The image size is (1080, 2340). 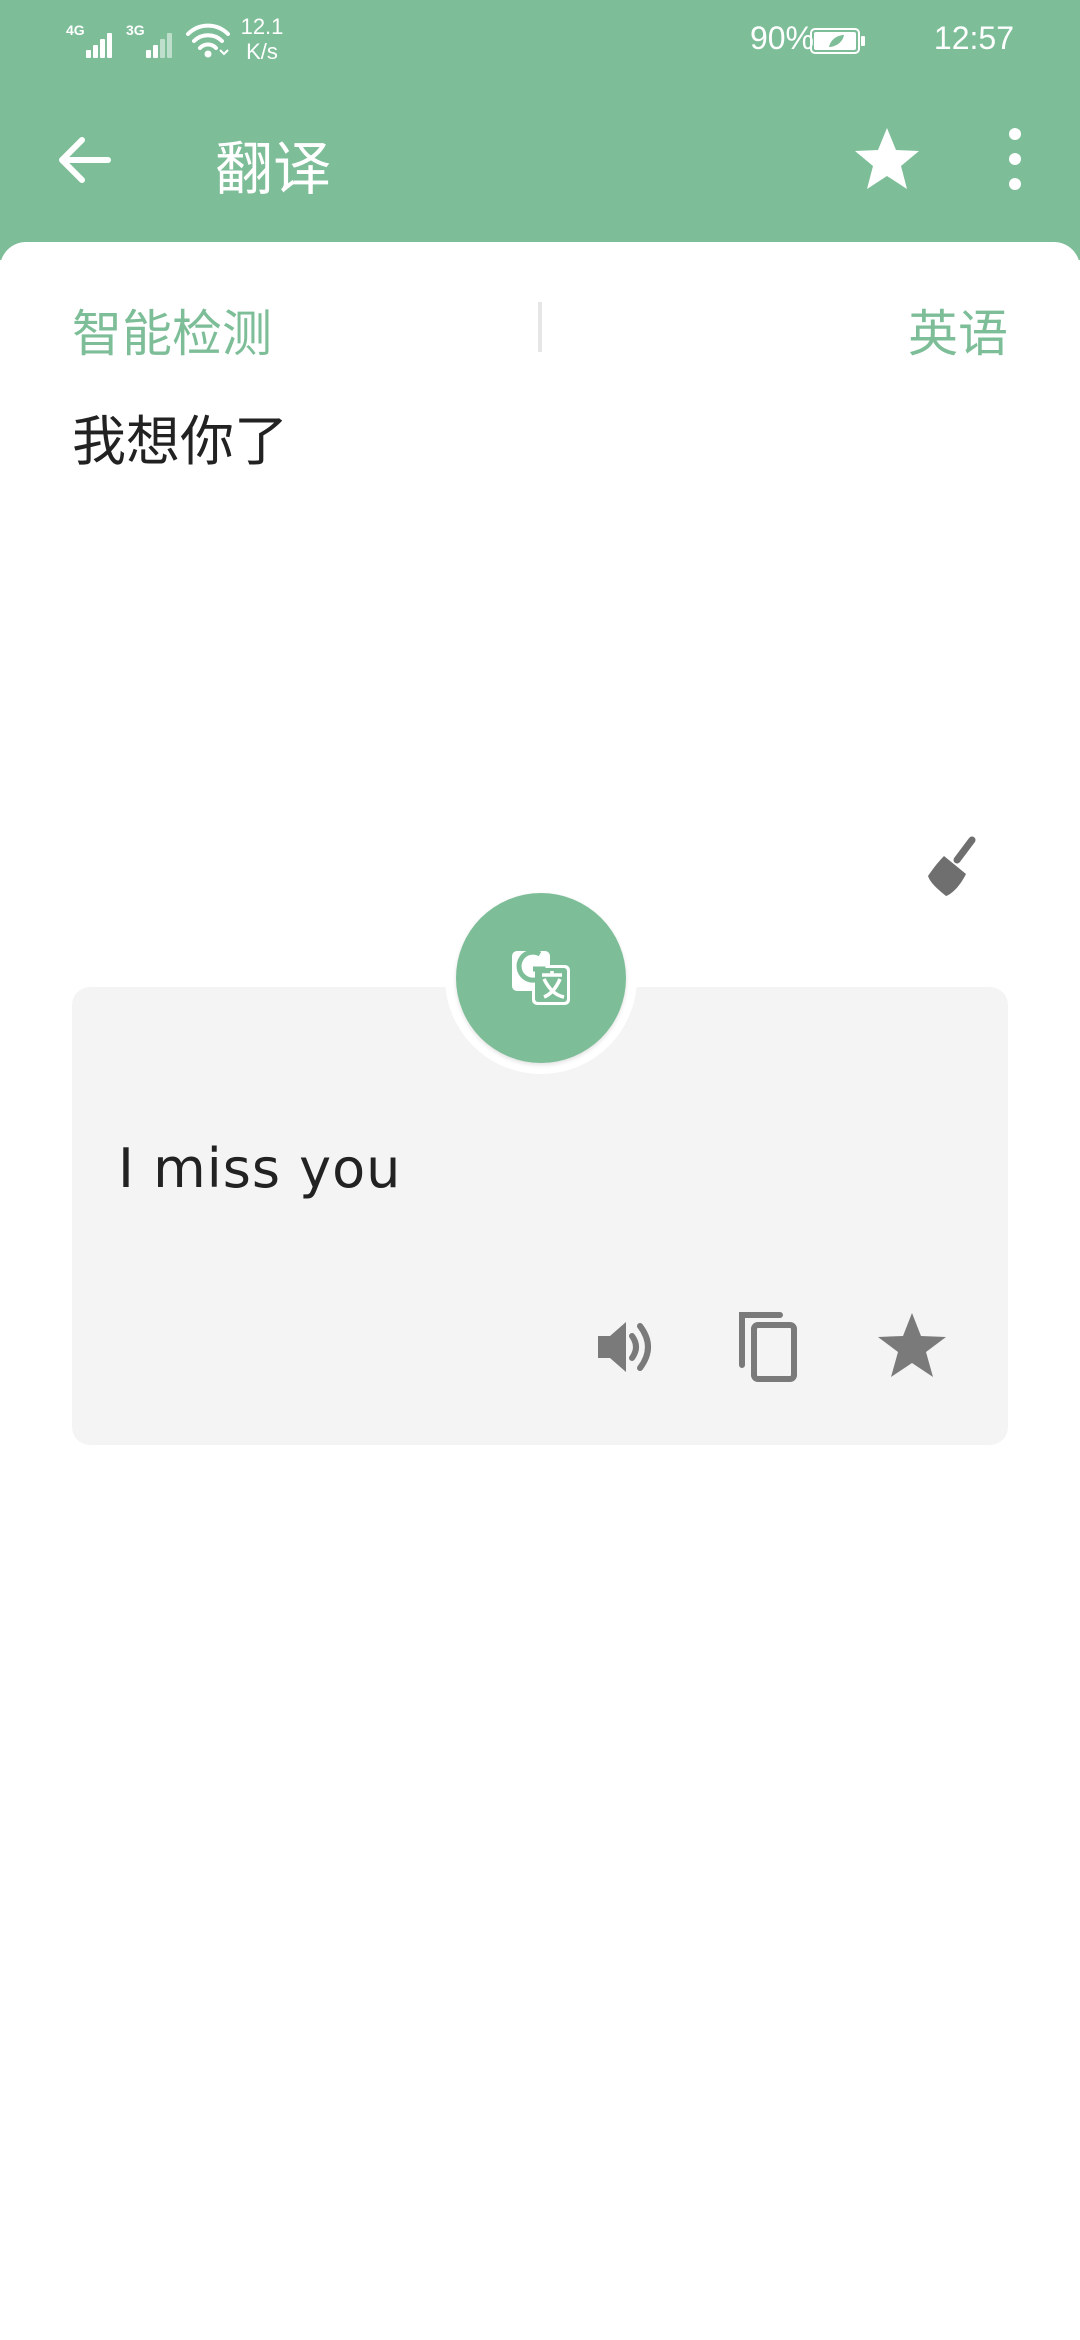 I want to click on back-arrow-icon, so click(x=85, y=160).